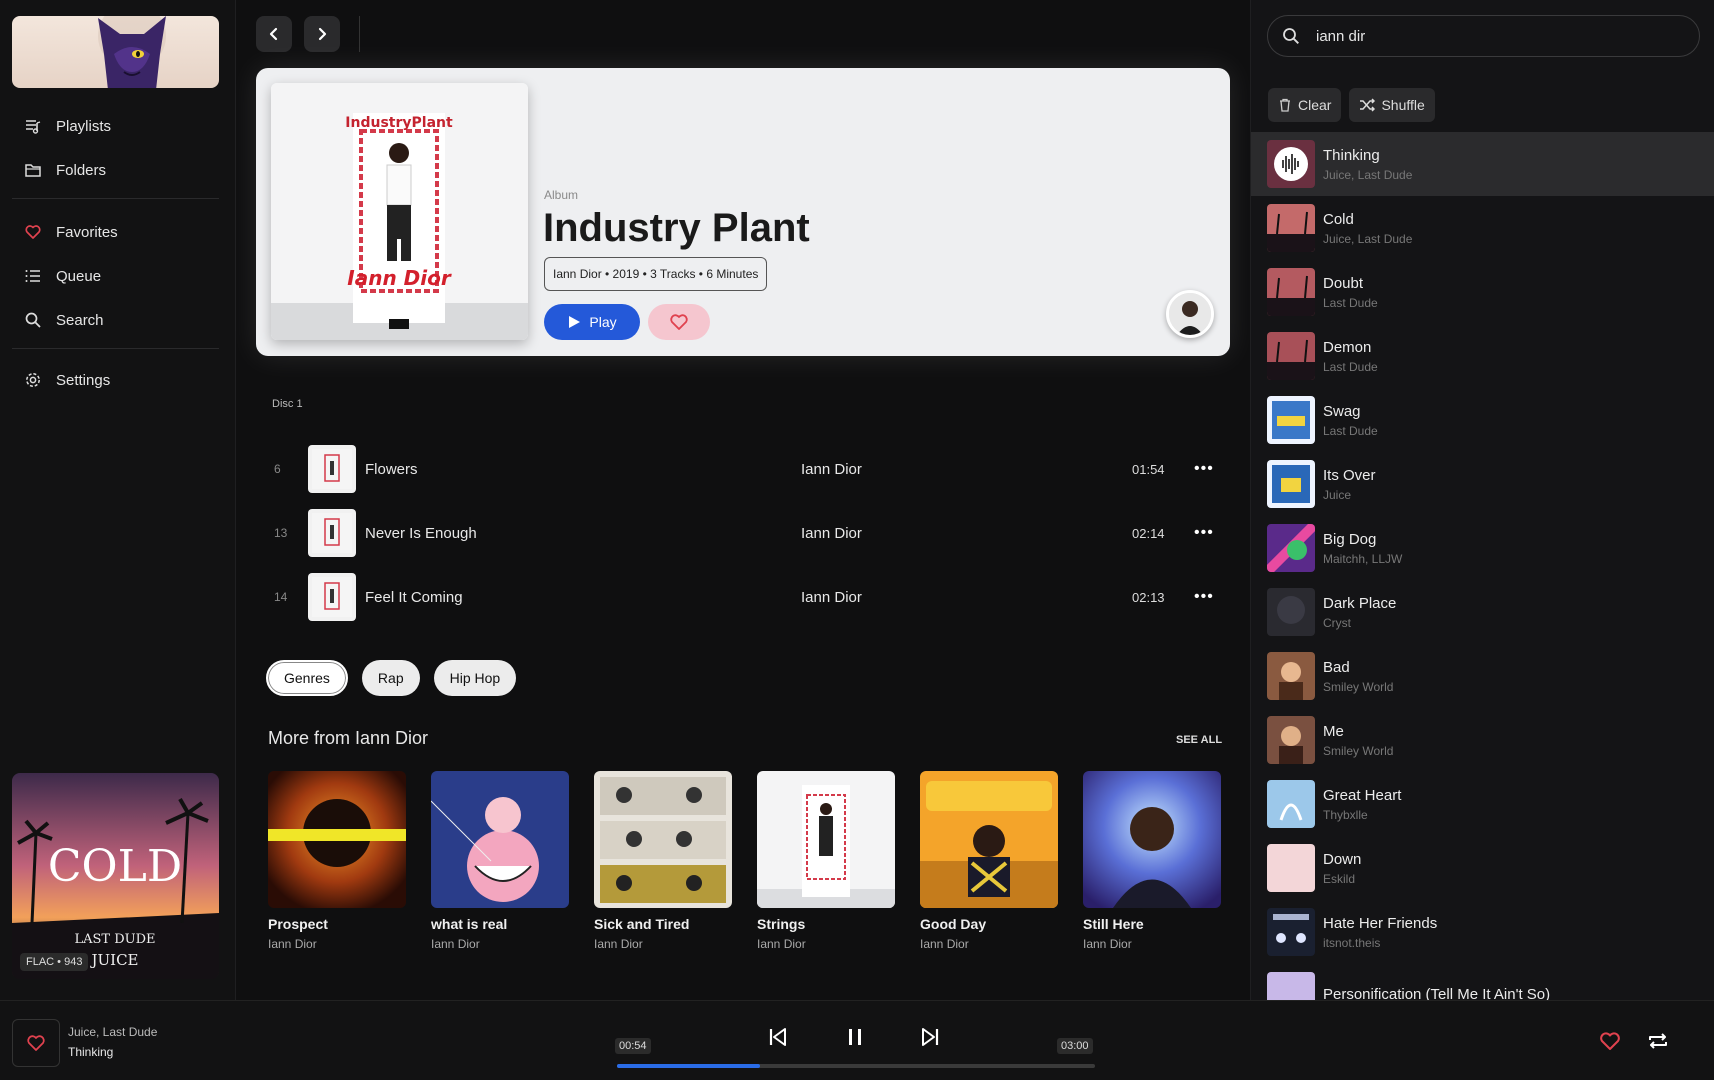  I want to click on queue-item: Down Eskild, so click(1482, 868).